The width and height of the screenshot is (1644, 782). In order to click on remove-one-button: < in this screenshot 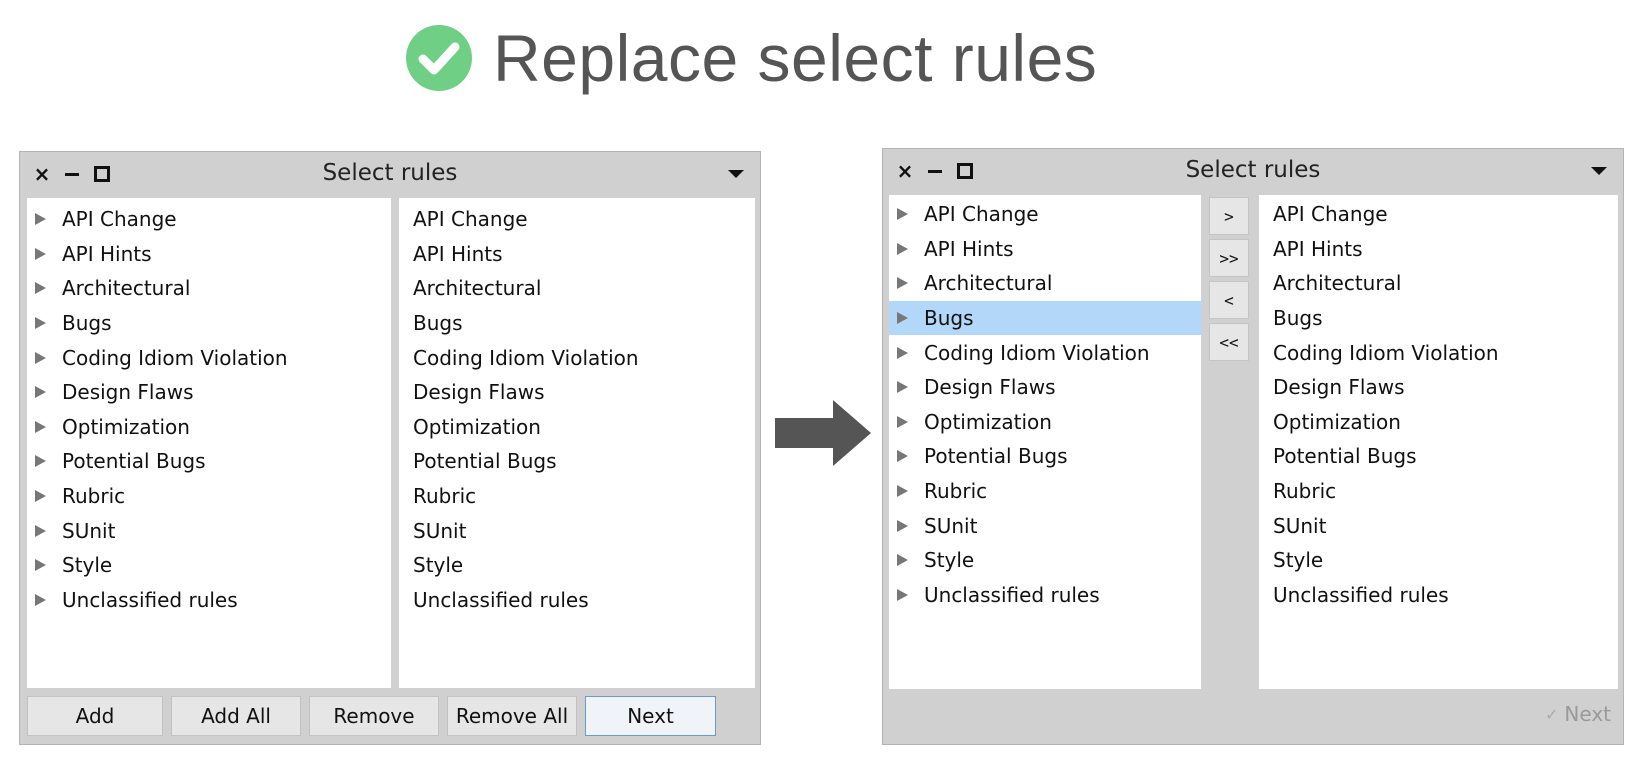, I will do `click(1229, 300)`.